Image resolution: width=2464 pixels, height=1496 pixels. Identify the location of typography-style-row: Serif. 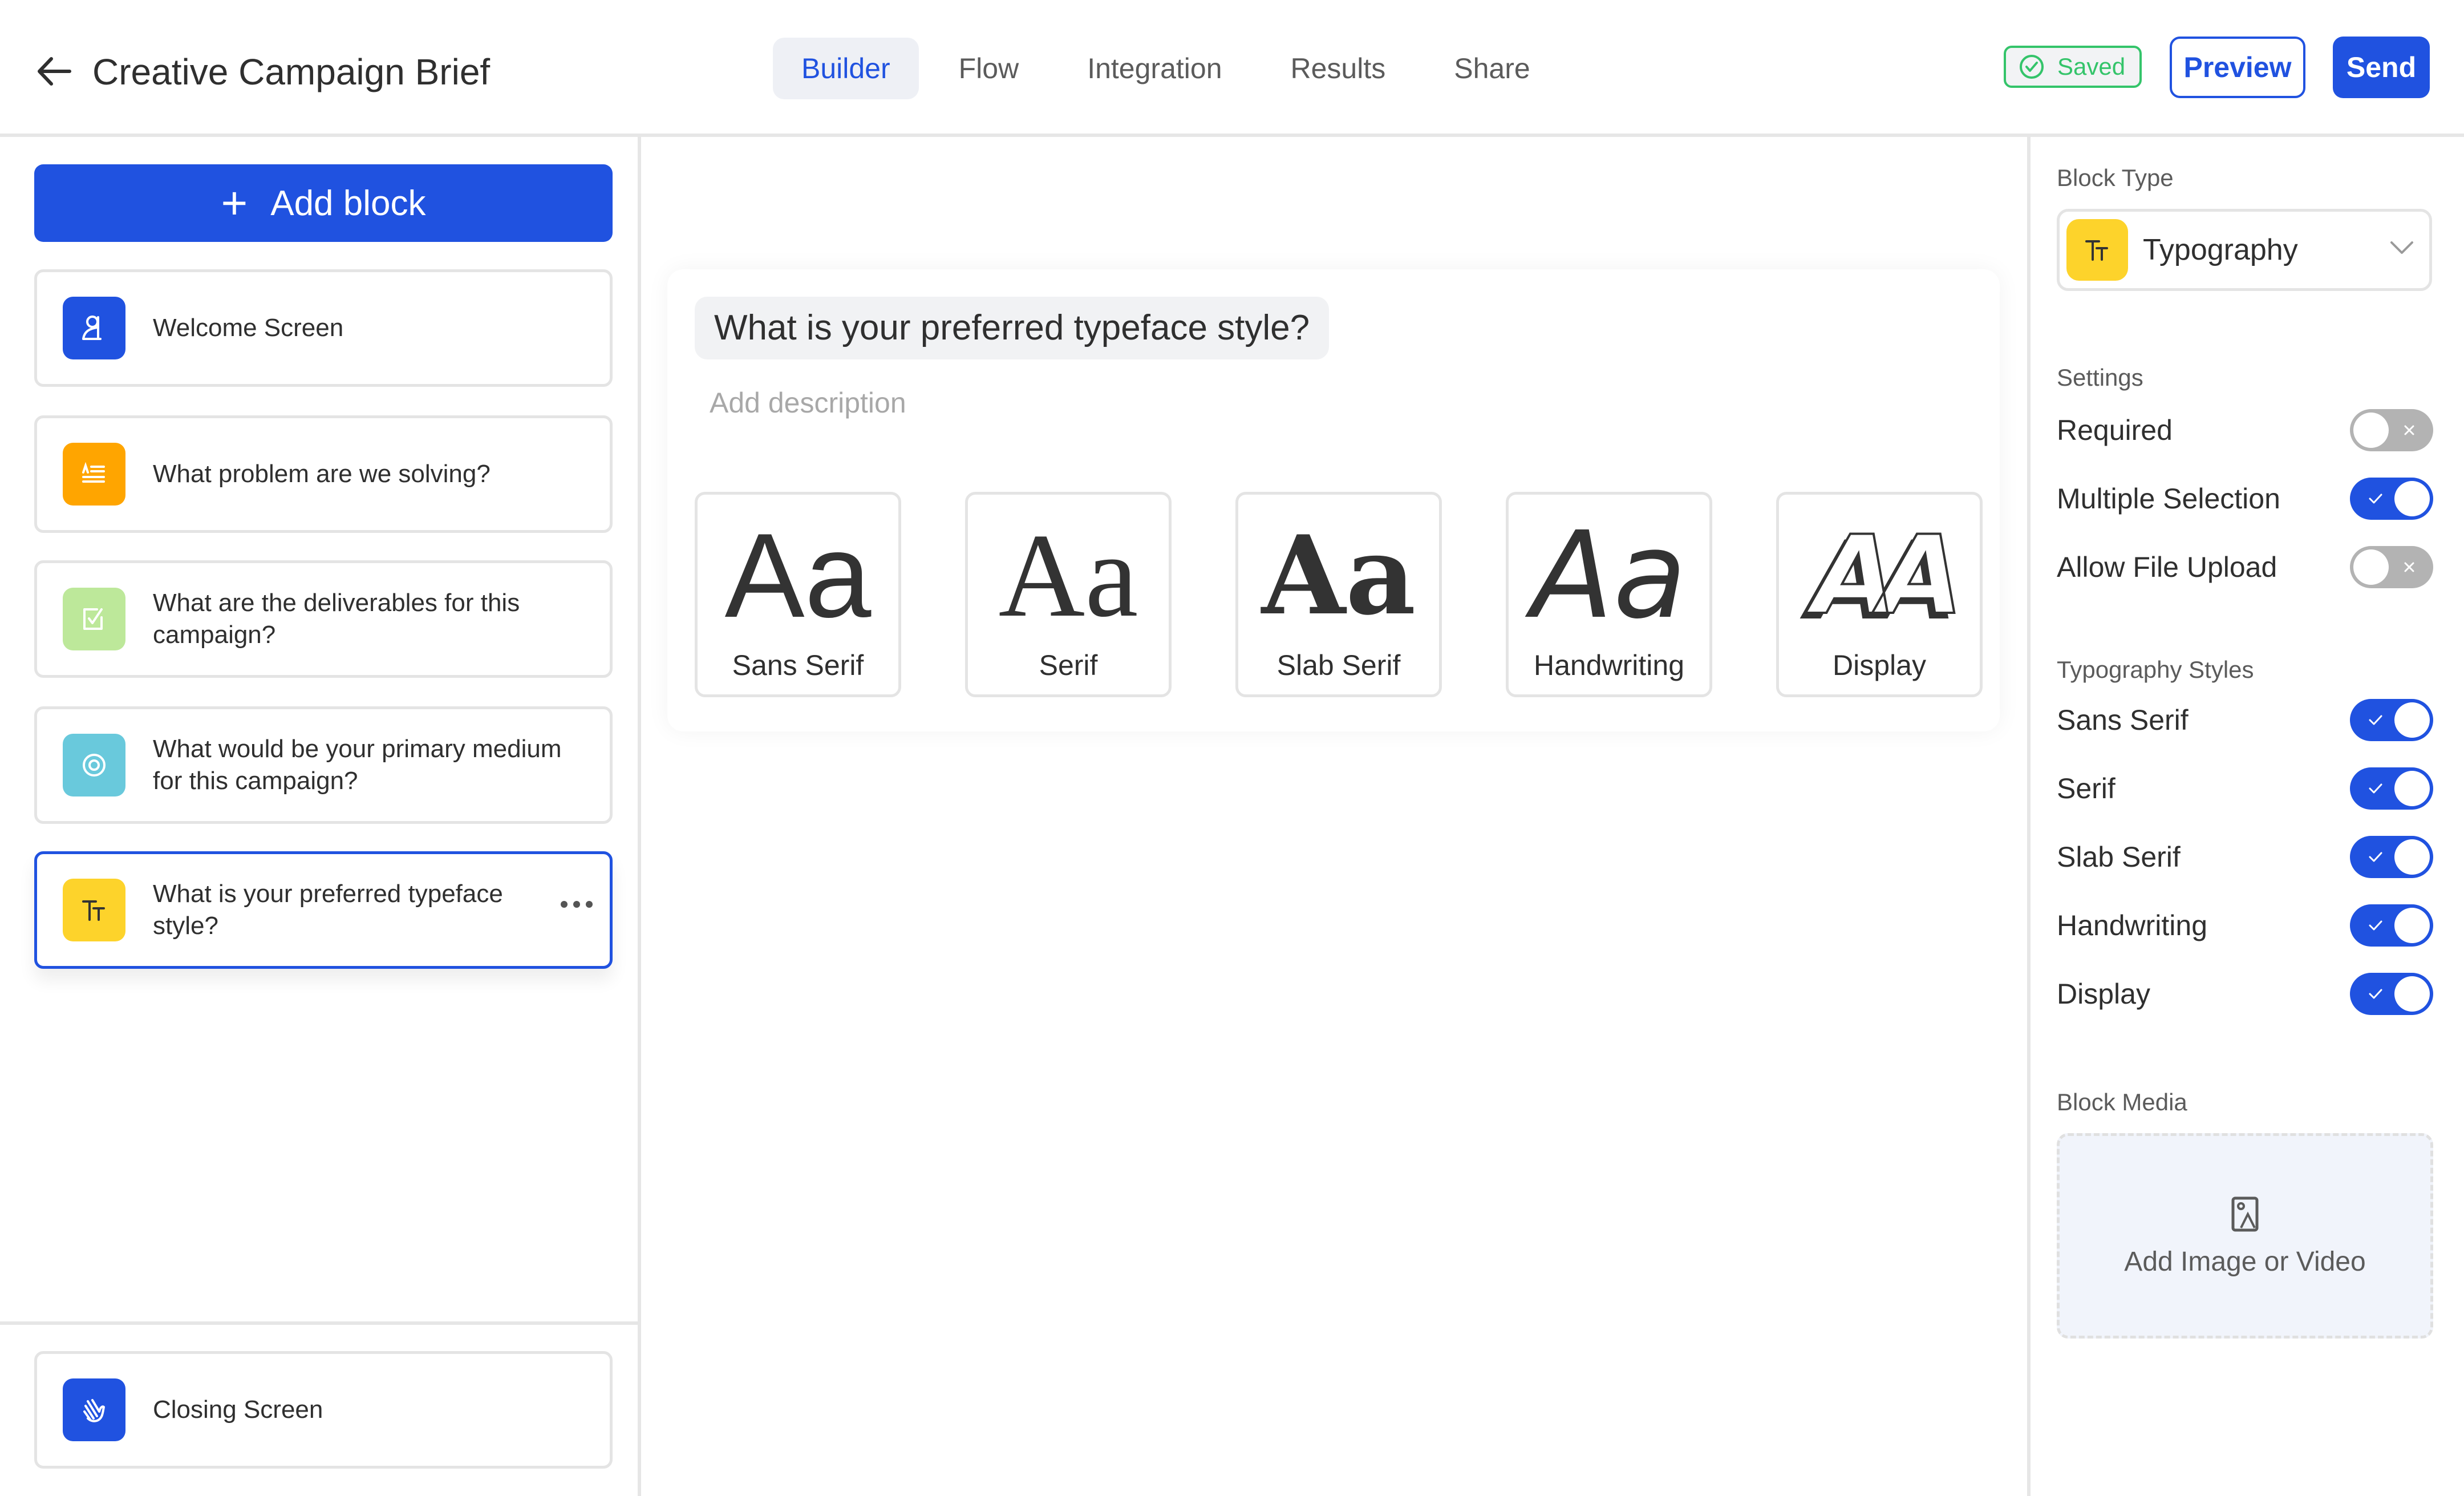
(2245, 788).